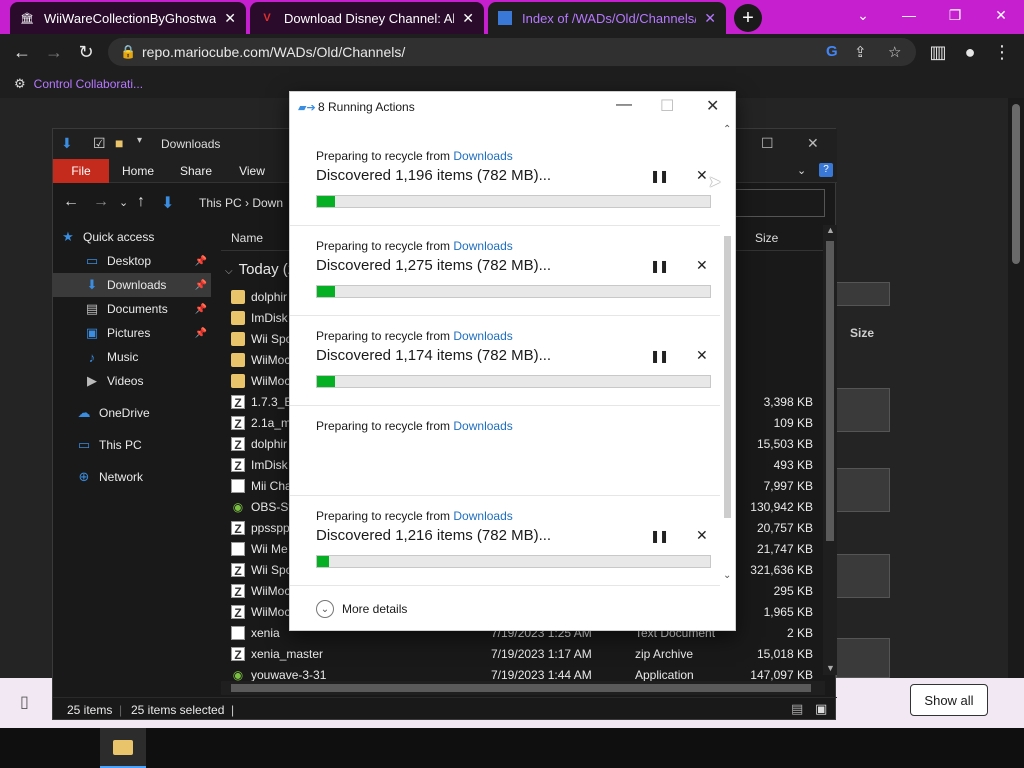 Image resolution: width=1024 pixels, height=768 pixels. Describe the element at coordinates (766, 238) in the screenshot. I see `column-size: Size` at that location.